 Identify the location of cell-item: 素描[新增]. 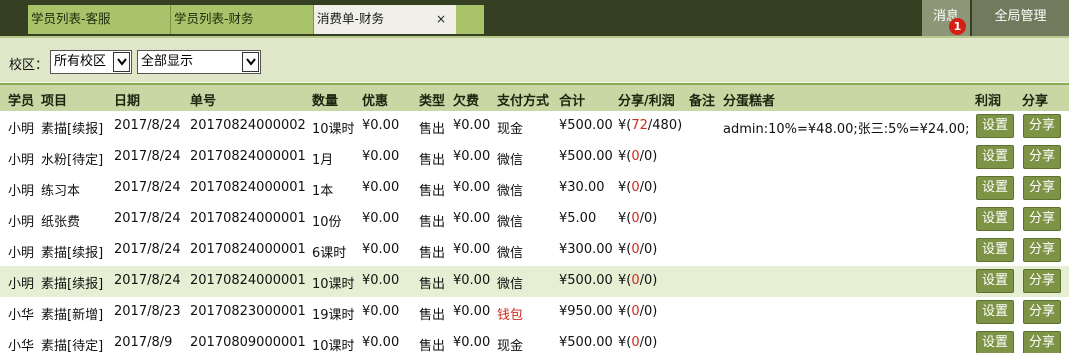
(72, 315).